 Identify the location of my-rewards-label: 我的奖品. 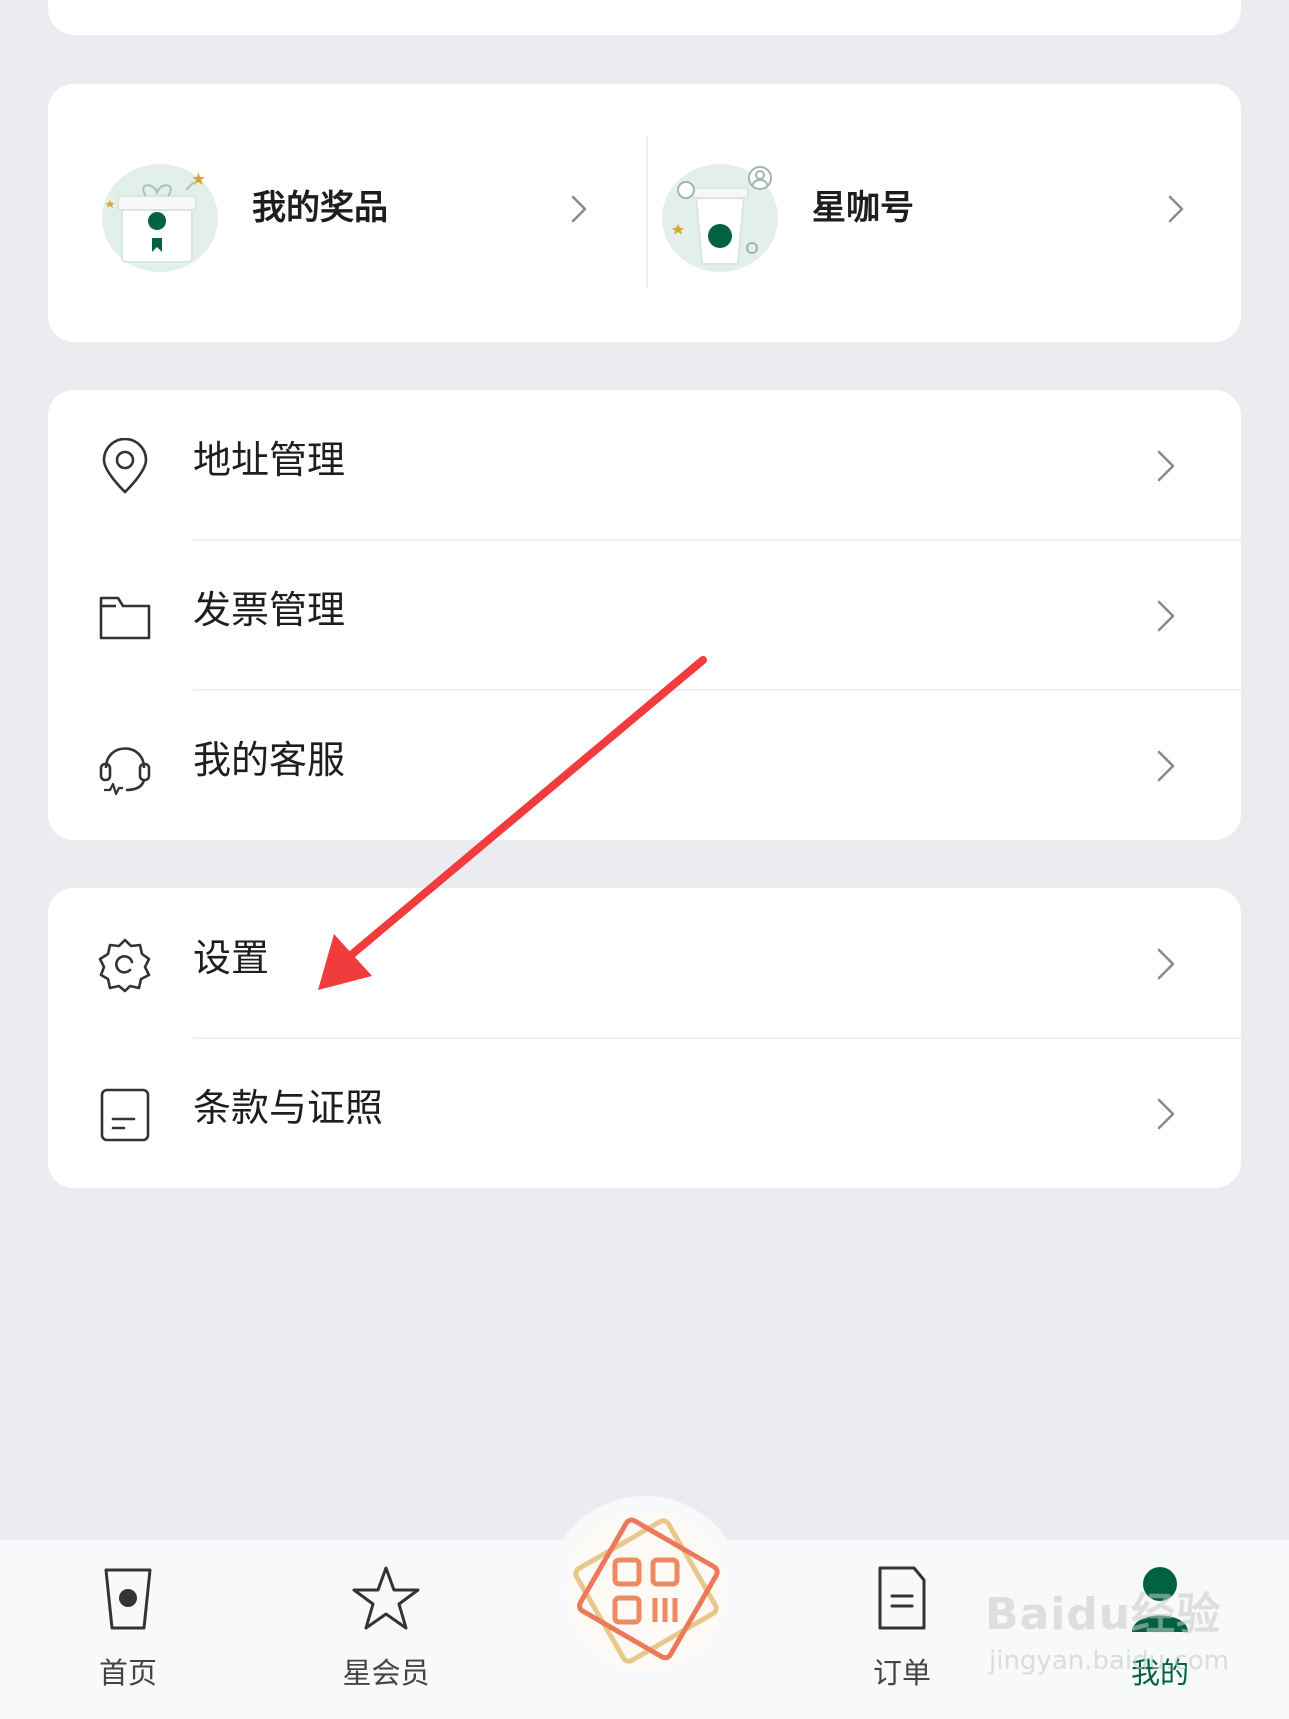
(320, 208).